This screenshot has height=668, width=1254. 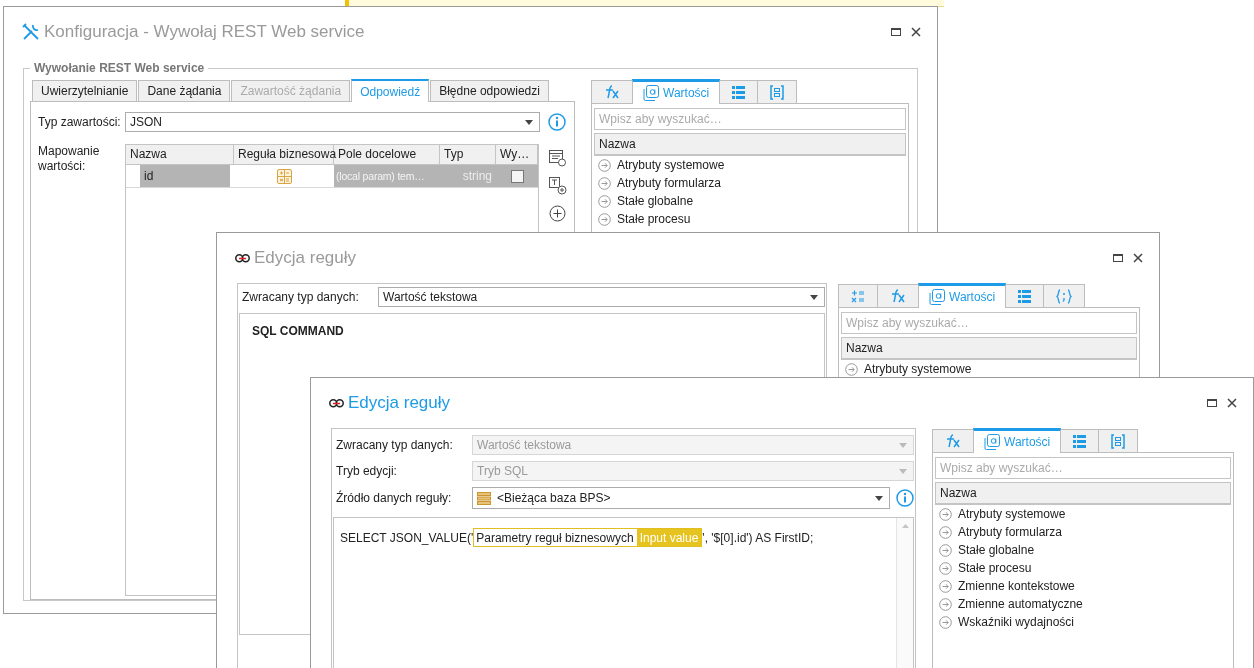 What do you see at coordinates (557, 213) in the screenshot?
I see `add-icon` at bounding box center [557, 213].